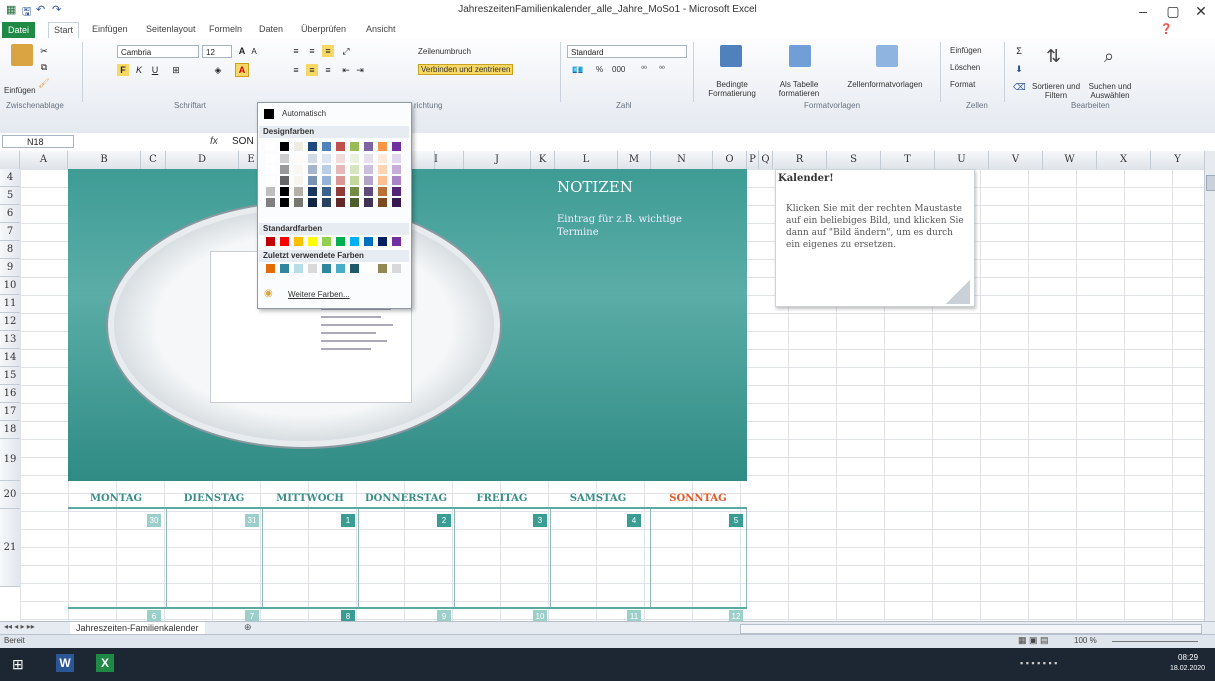  What do you see at coordinates (1056, 91) in the screenshot?
I see `sort-filter-button: Sortieren und Filtern` at bounding box center [1056, 91].